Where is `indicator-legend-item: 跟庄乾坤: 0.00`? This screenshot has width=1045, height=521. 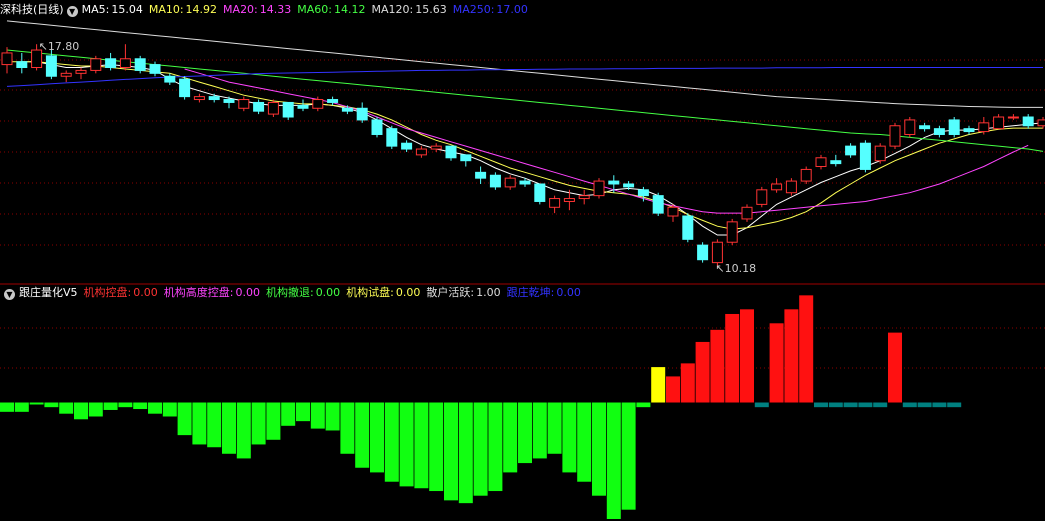
indicator-legend-item: 跟庄乾坤: 0.00 is located at coordinates (544, 292).